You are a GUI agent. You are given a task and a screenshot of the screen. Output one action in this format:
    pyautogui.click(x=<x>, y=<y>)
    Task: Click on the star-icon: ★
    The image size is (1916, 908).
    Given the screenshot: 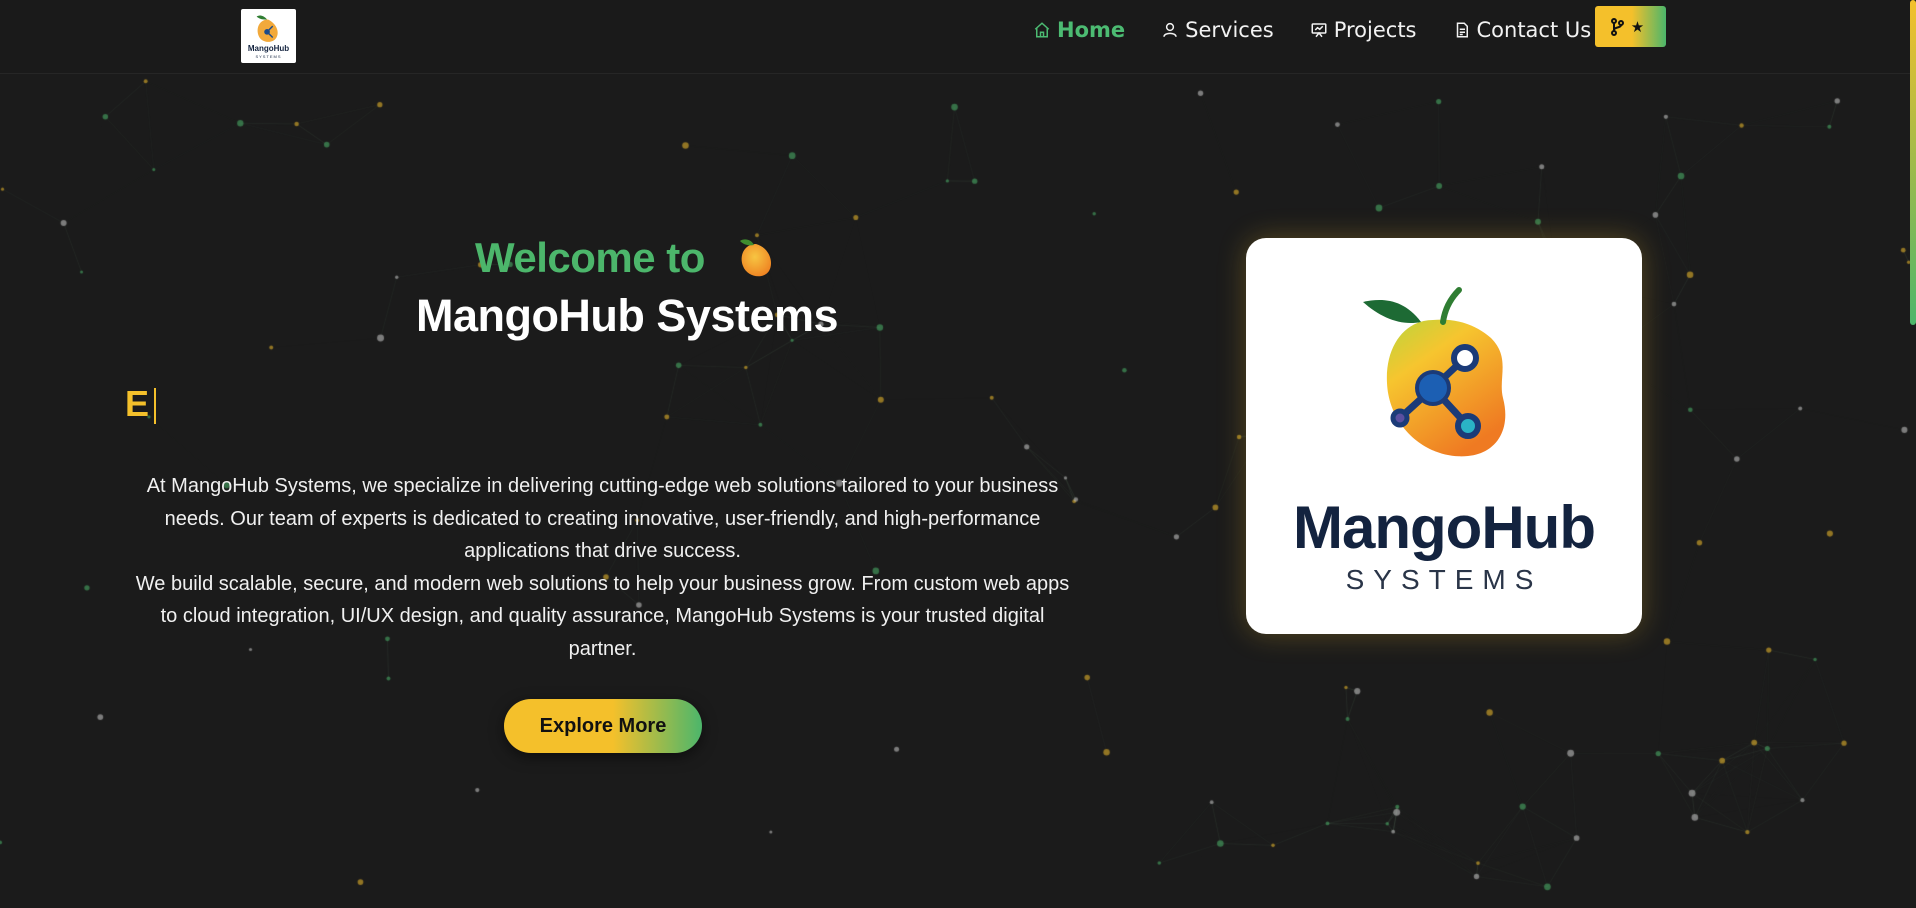 What is the action you would take?
    pyautogui.click(x=1637, y=26)
    